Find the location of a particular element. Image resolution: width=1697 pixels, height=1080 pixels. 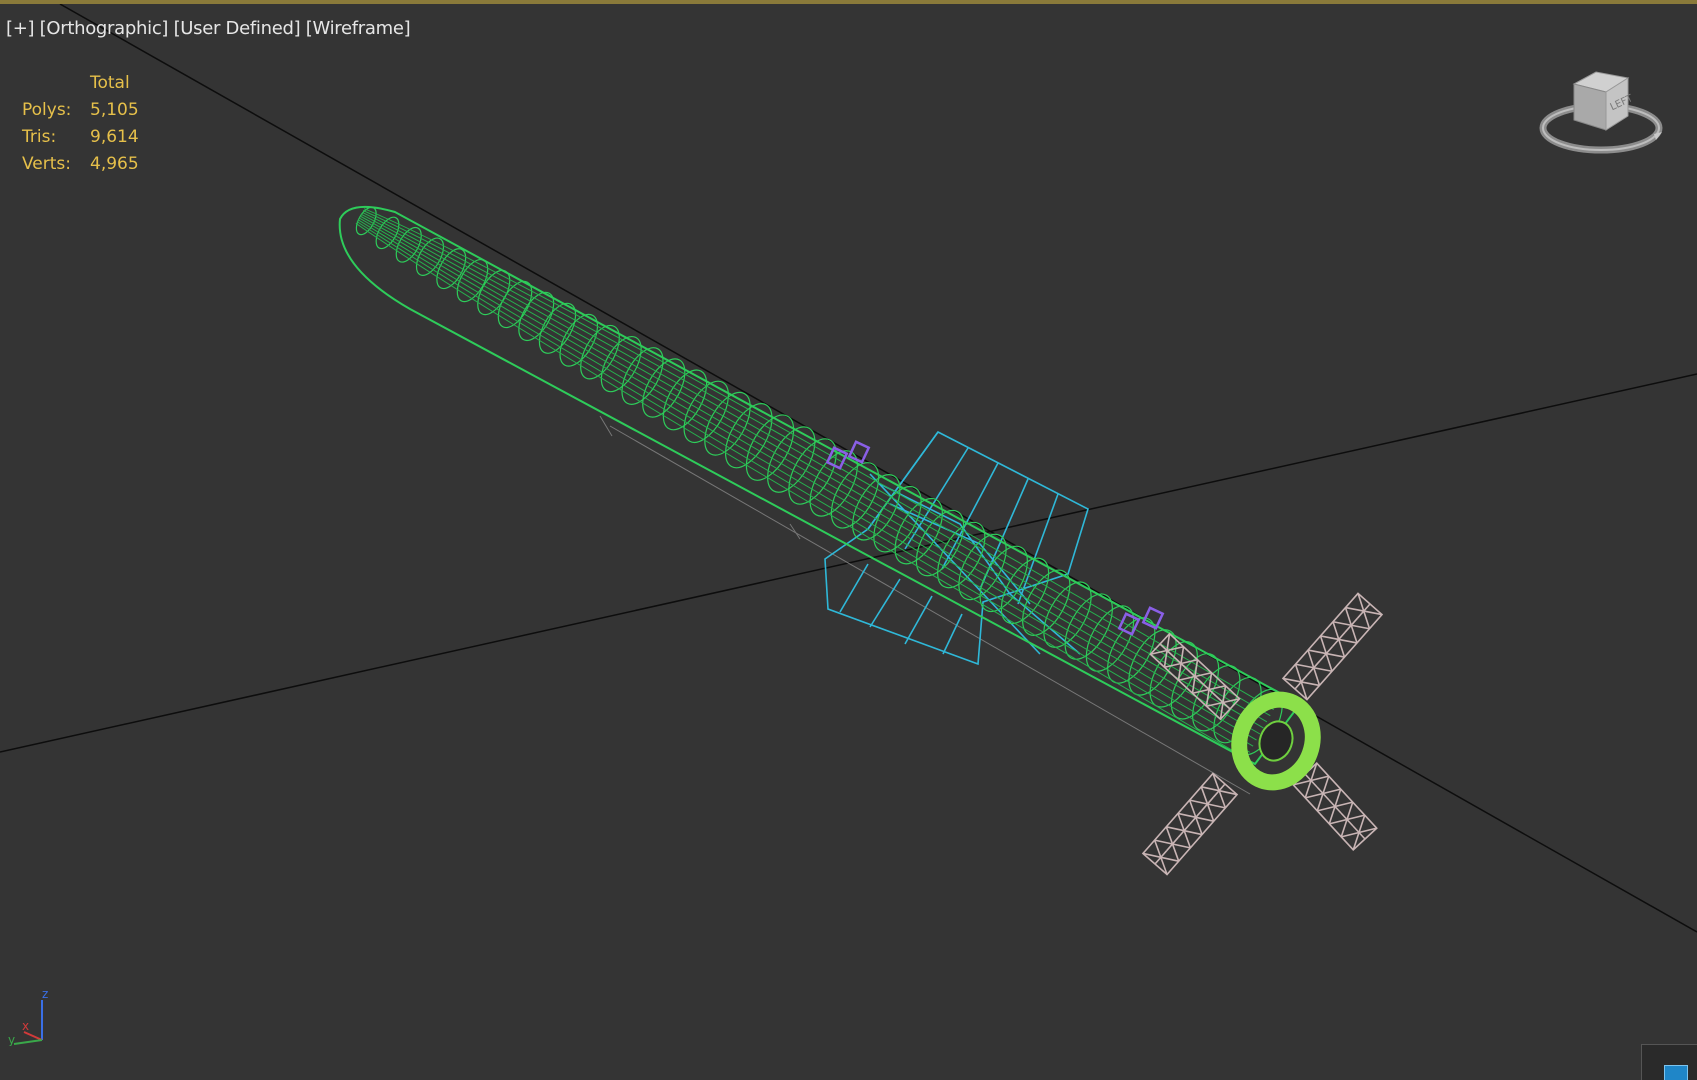

axis-y-label: y is located at coordinates (11, 1039).